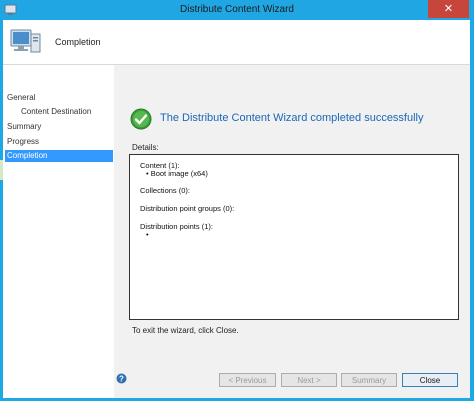 The image size is (474, 401). What do you see at coordinates (369, 380) in the screenshot?
I see `summary-button: Summary` at bounding box center [369, 380].